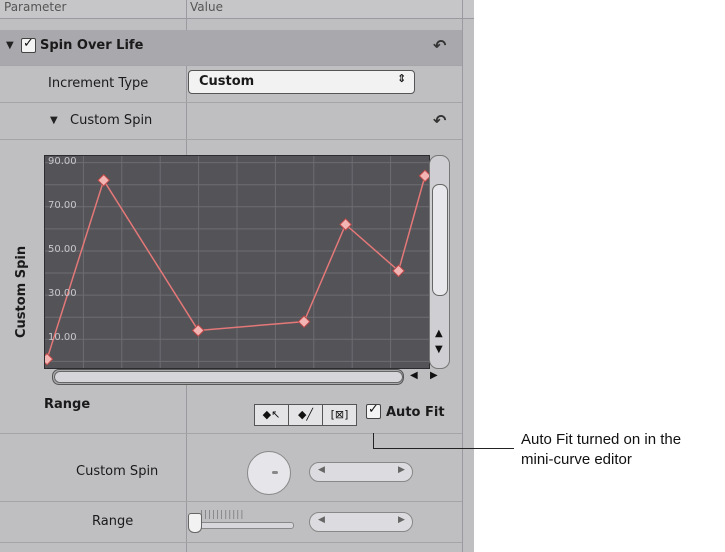 The image size is (725, 552). I want to click on popup-arrows-icon: ⇕, so click(402, 78).